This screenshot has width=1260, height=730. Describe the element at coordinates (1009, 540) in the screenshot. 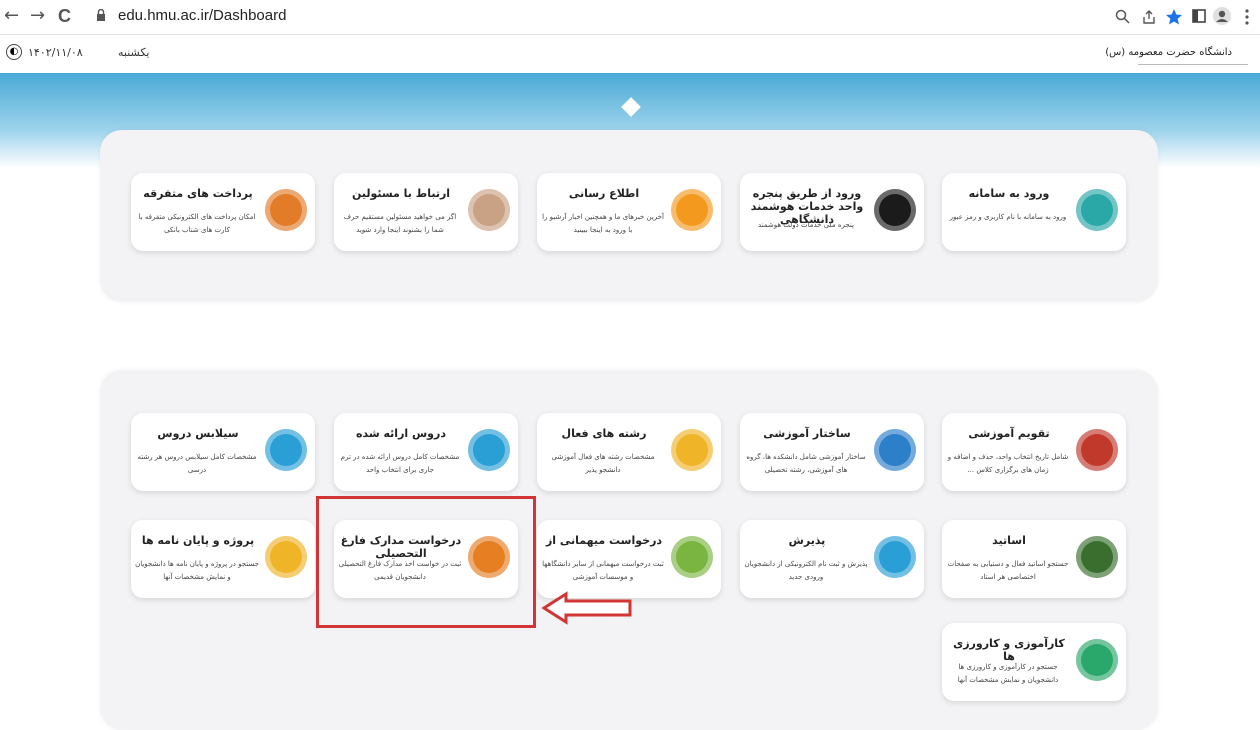

I see `card-title: اساتید` at that location.